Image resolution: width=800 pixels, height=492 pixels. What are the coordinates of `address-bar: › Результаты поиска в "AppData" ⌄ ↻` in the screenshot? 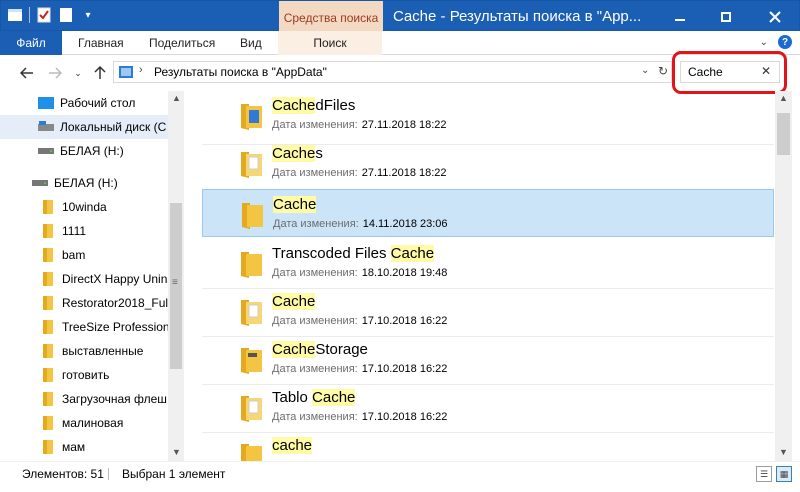 It's located at (392, 72).